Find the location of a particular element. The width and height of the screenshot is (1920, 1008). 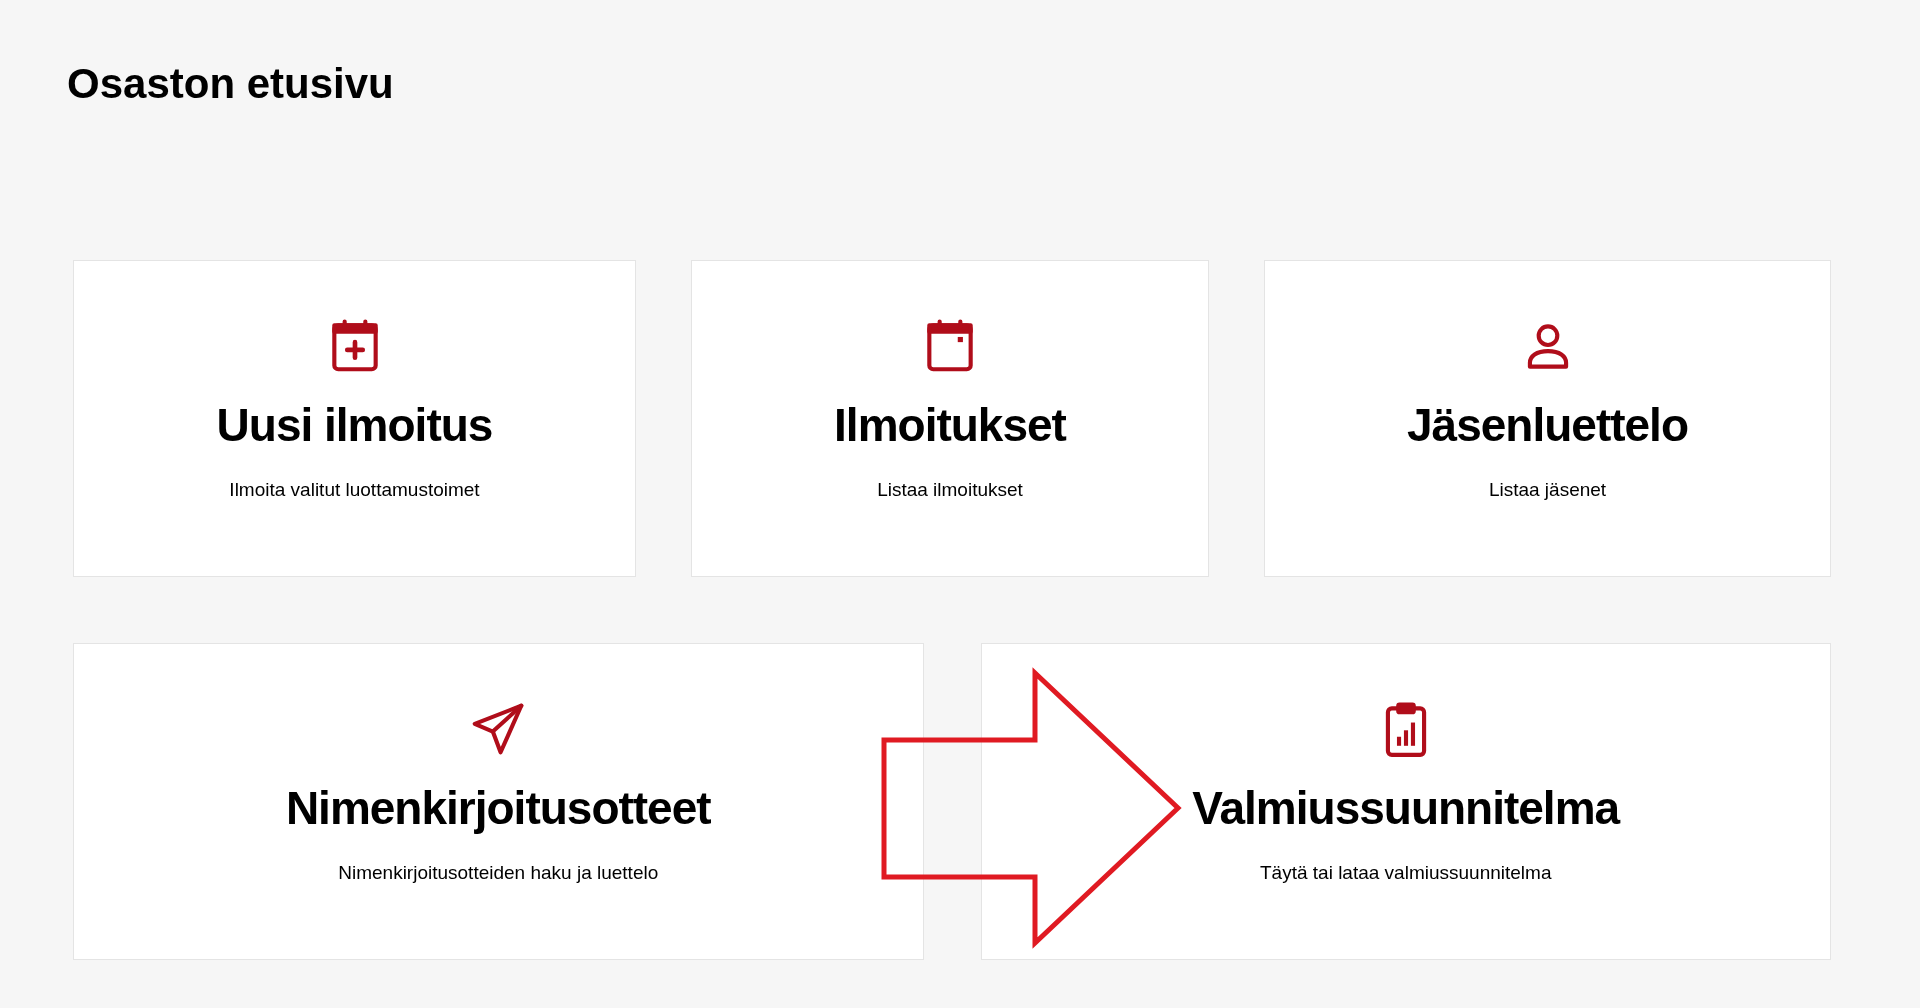

navigation-card: Nimenkirjoitusotteet Nimenkirjoitusotteiden haku ja luettelo is located at coordinates (498, 801).